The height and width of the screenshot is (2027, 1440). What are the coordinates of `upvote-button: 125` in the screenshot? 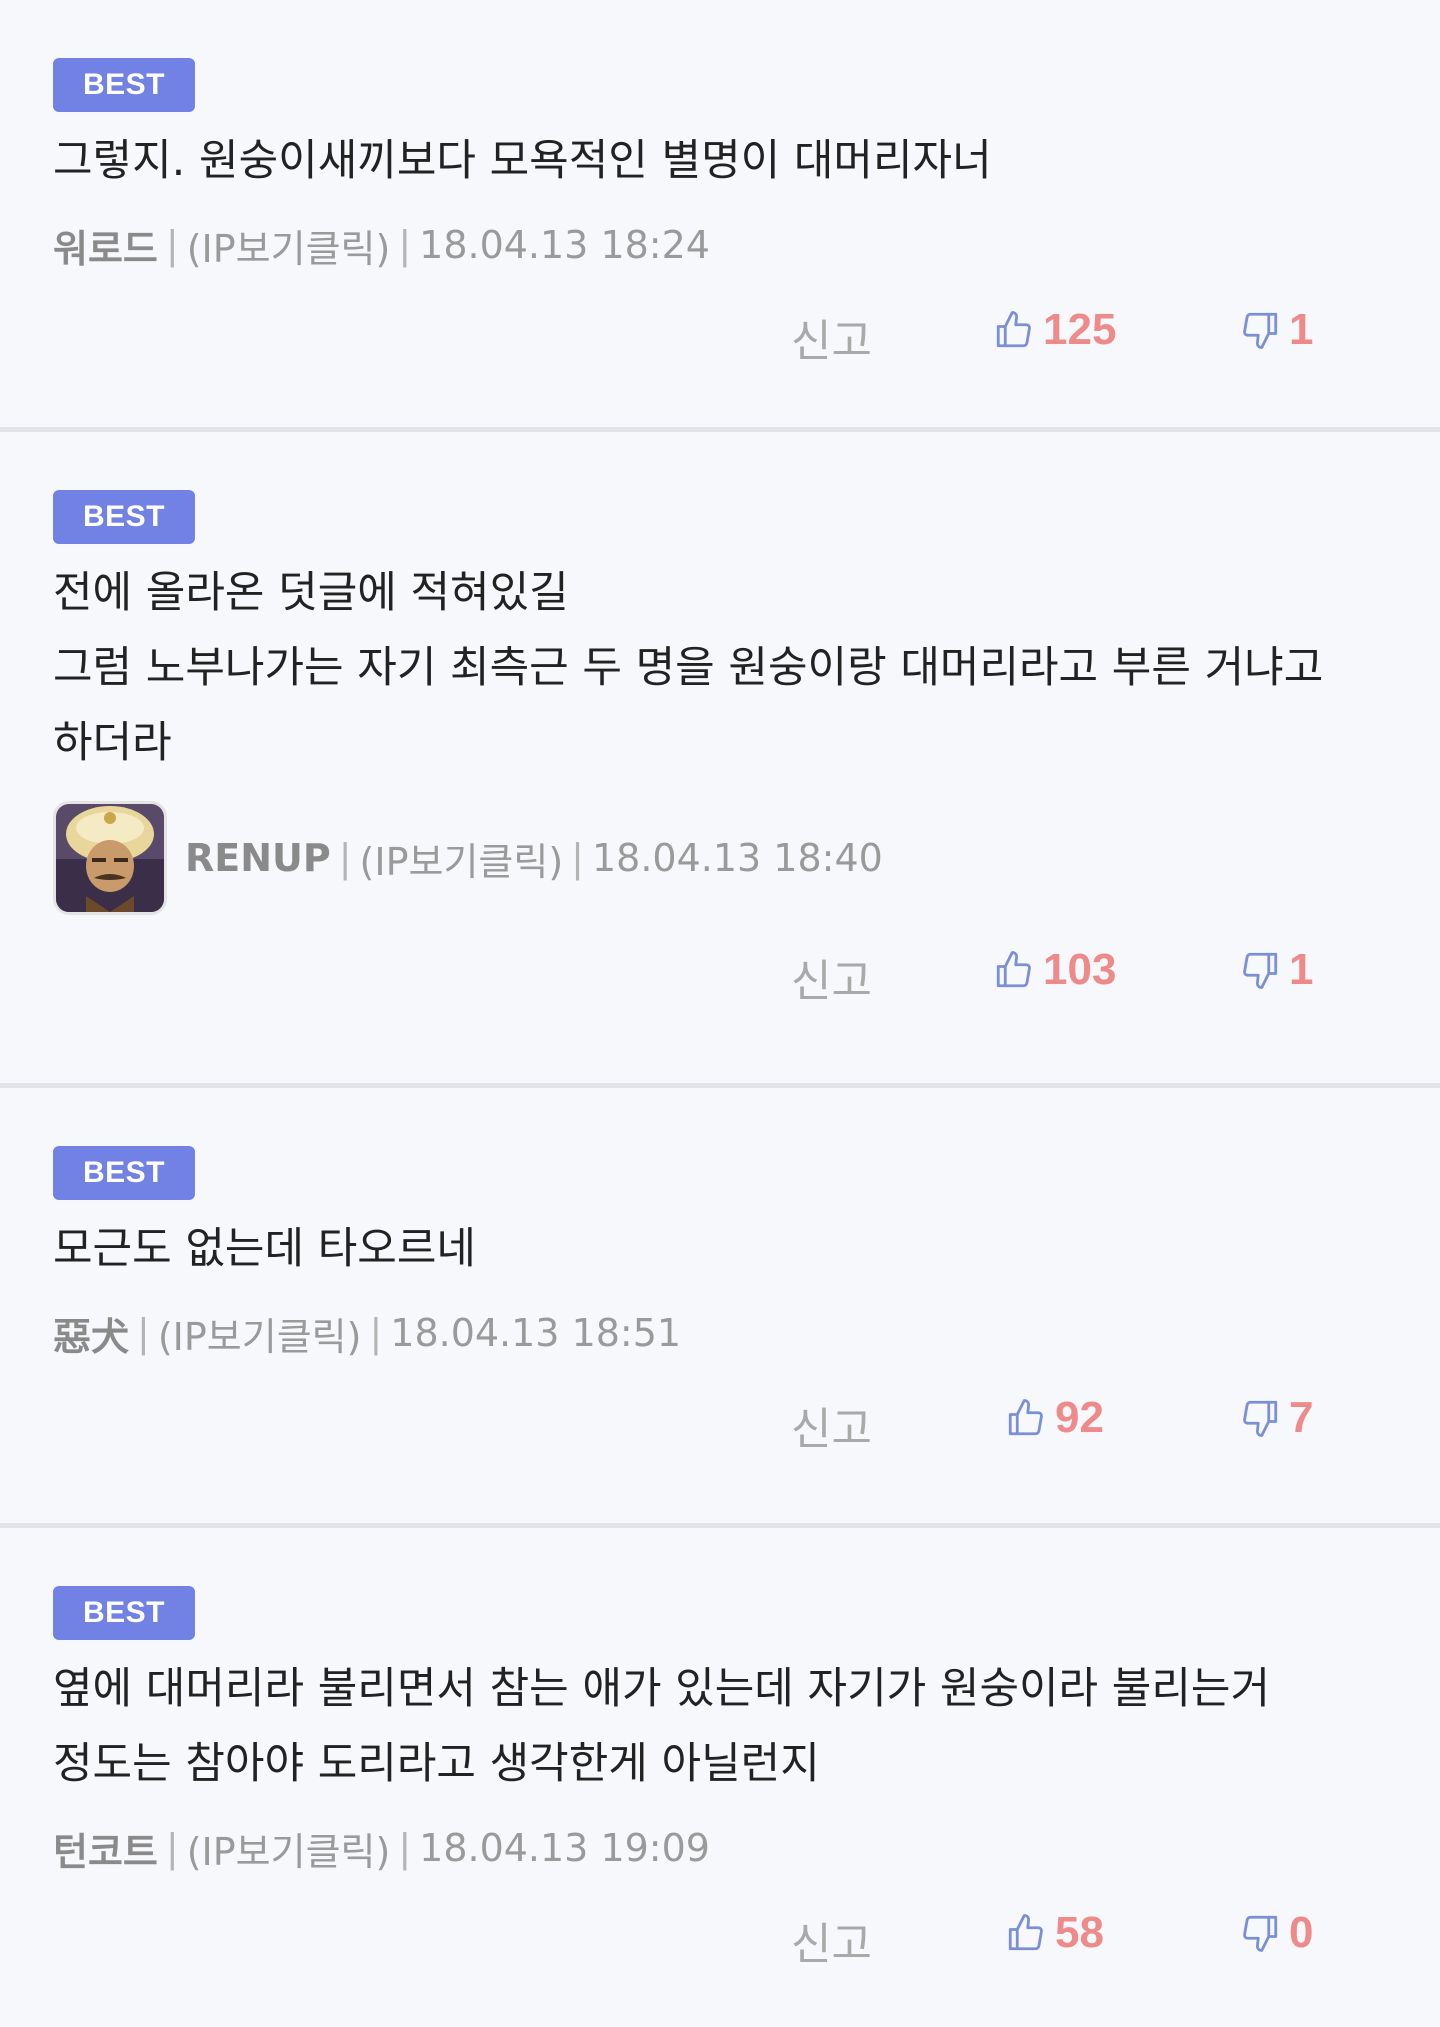 It's located at (1054, 330).